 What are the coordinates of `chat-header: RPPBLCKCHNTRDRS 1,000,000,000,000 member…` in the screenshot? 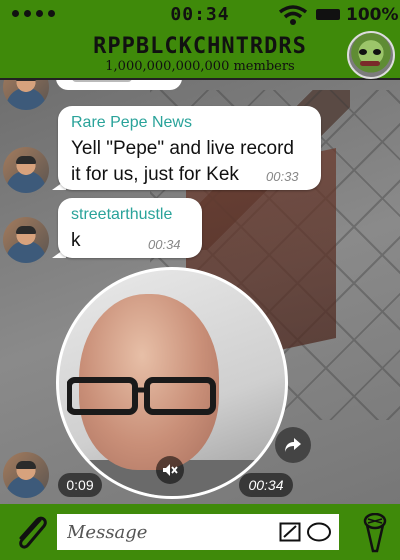 It's located at (200, 55).